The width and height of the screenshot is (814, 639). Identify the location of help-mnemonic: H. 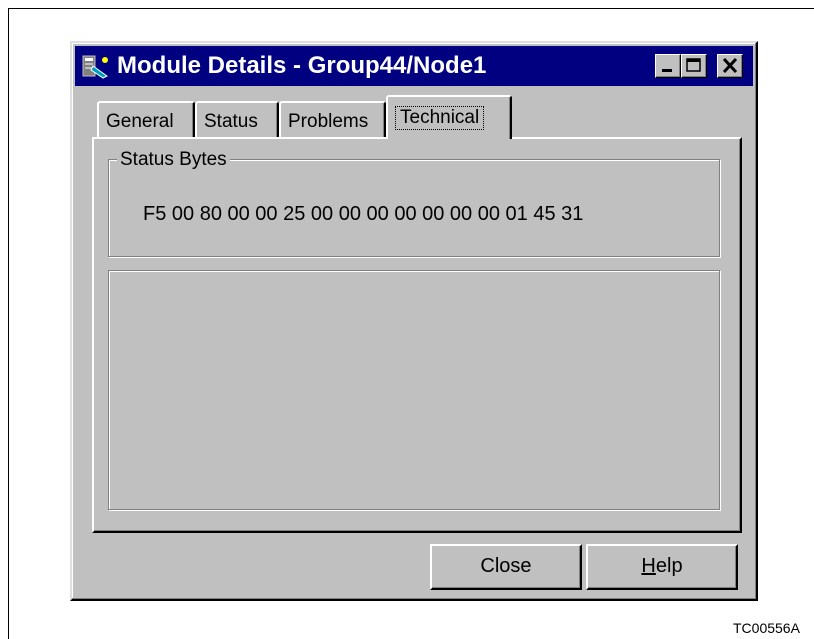
(648, 566).